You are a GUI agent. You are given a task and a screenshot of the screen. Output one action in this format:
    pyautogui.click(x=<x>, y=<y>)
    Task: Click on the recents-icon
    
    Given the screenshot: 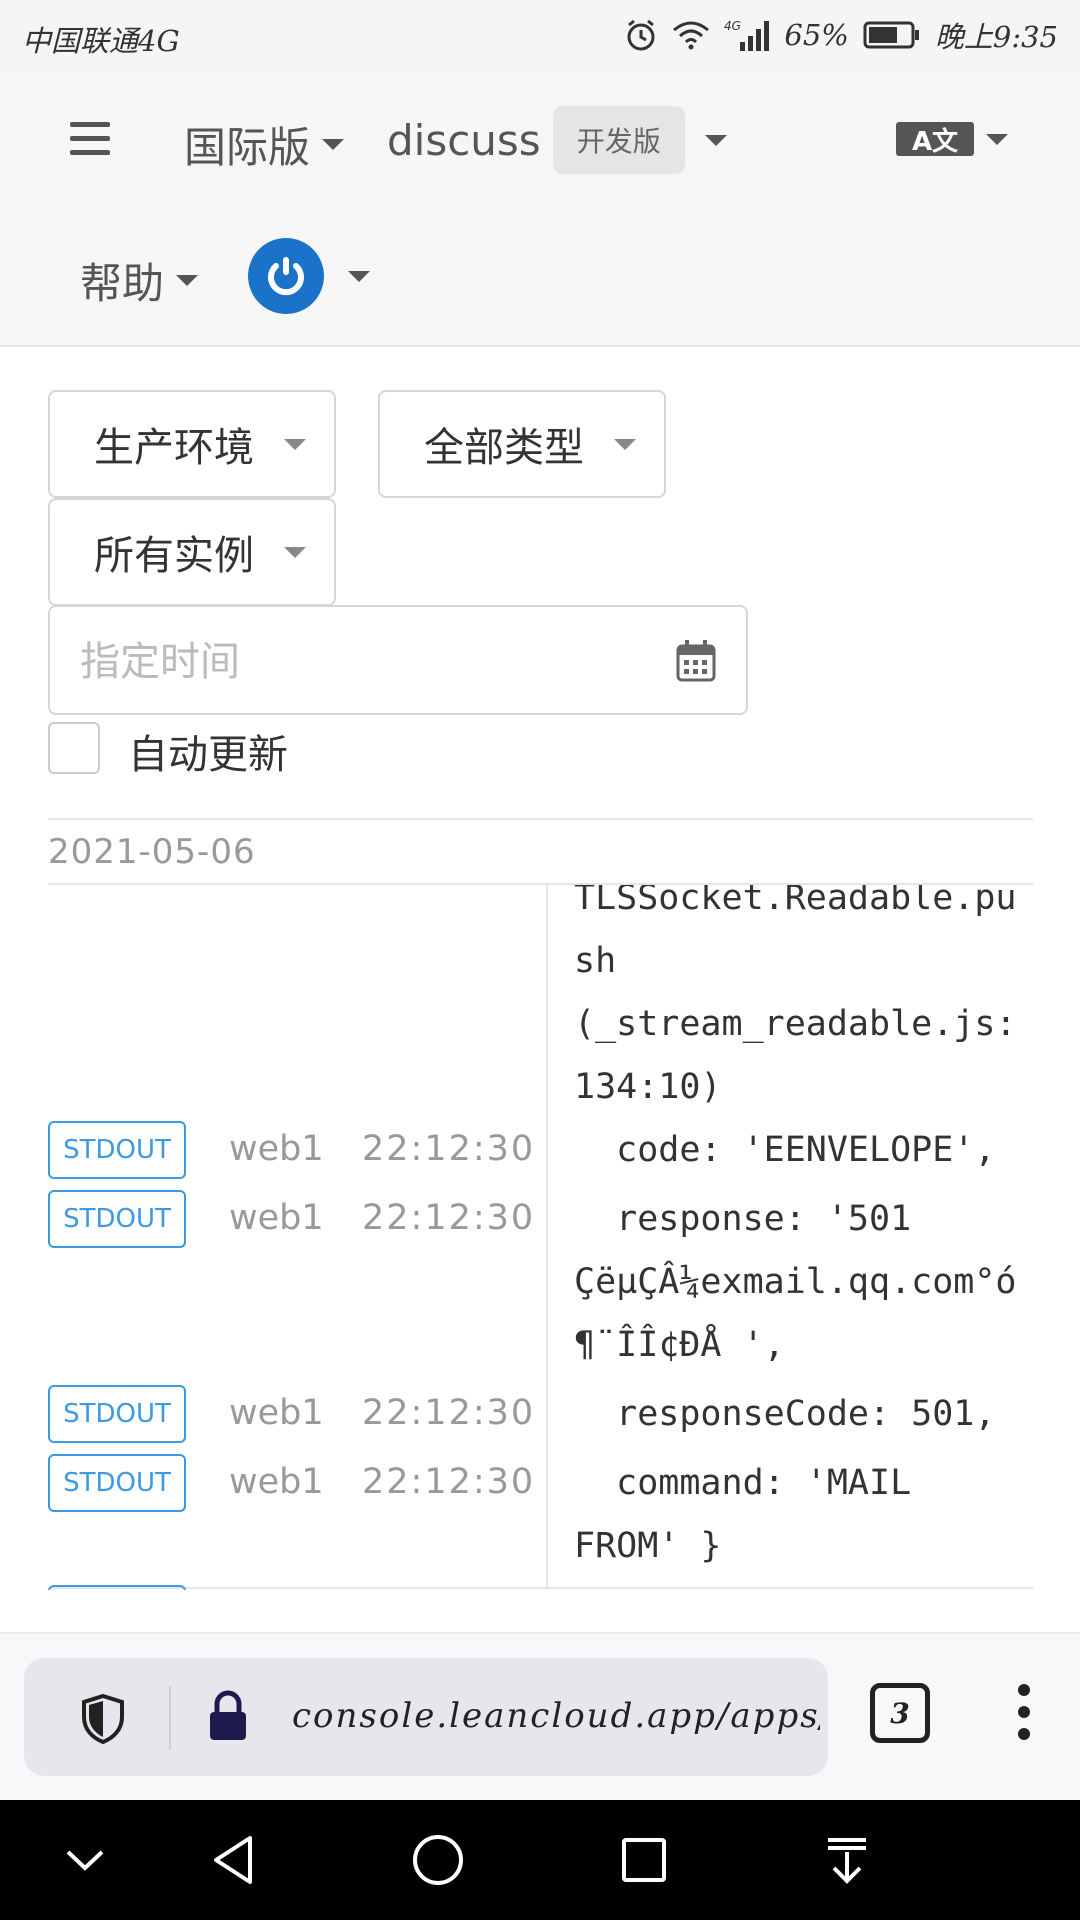 What is the action you would take?
    pyautogui.click(x=643, y=1862)
    